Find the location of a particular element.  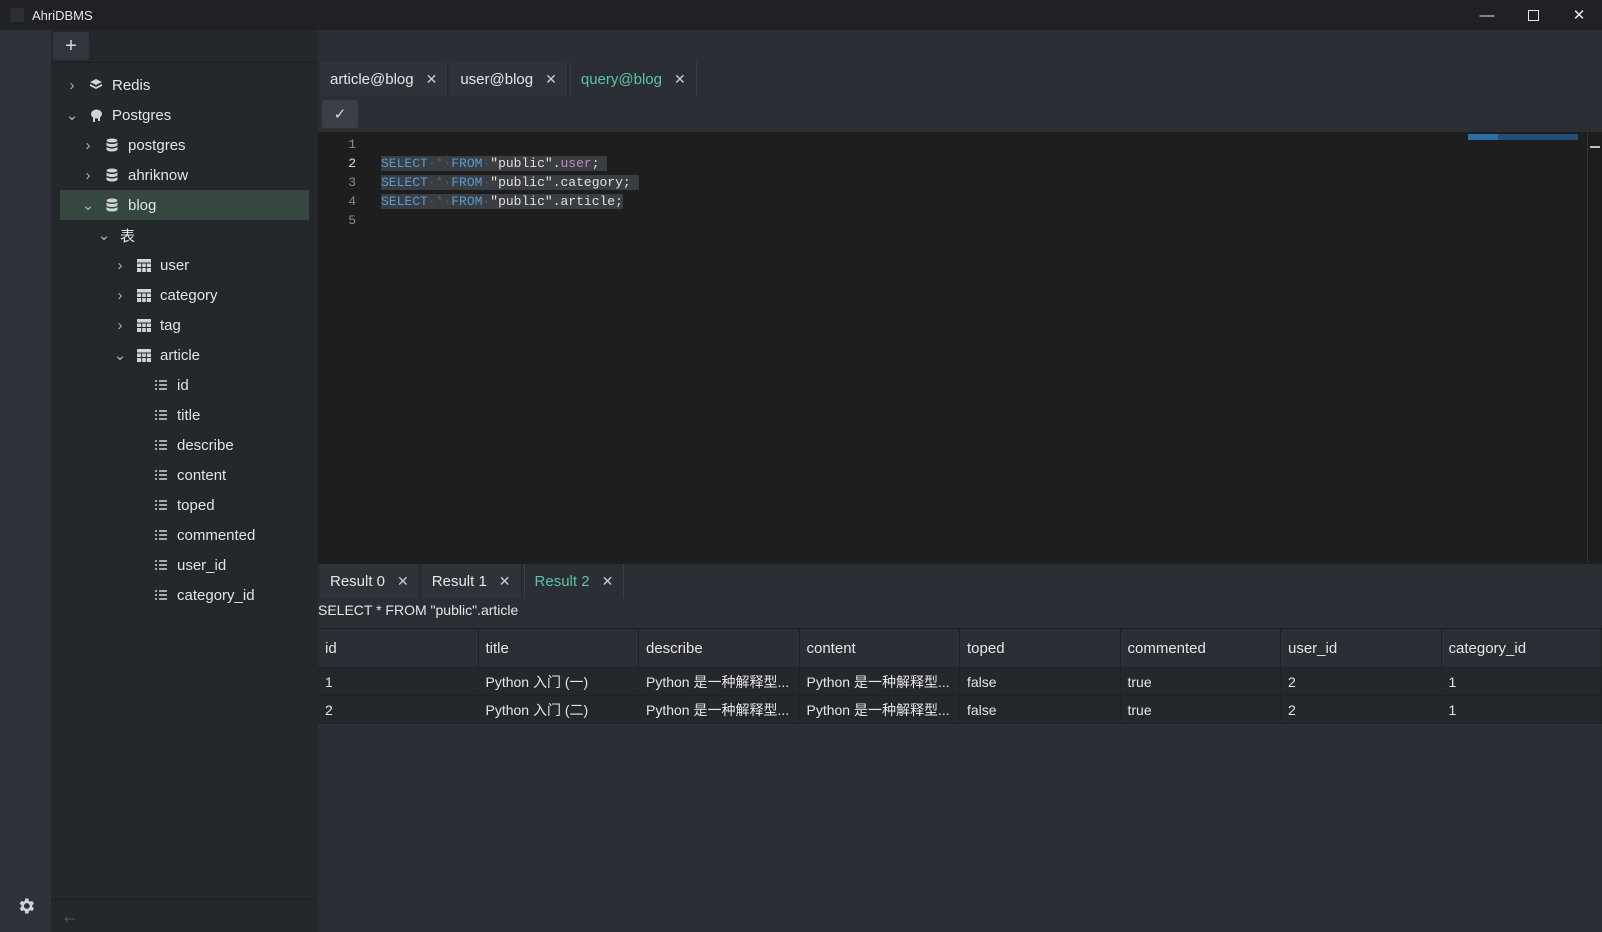

column-header: content is located at coordinates (880, 648).